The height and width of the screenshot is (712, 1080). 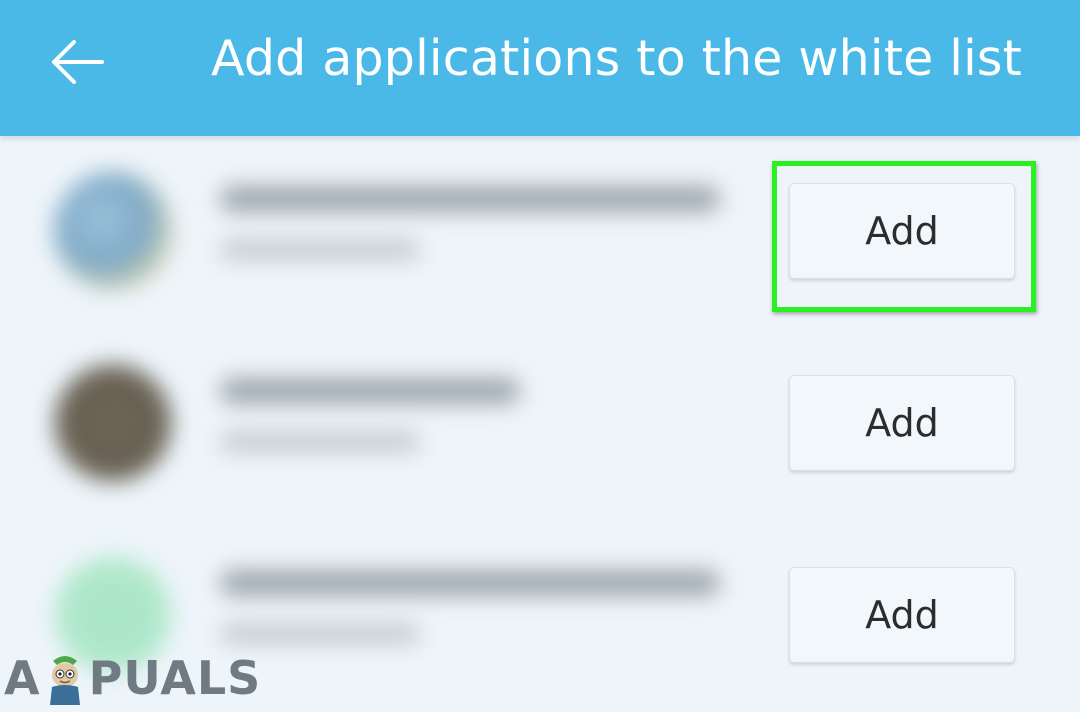 What do you see at coordinates (22, 678) in the screenshot?
I see `watermark-text-start: A` at bounding box center [22, 678].